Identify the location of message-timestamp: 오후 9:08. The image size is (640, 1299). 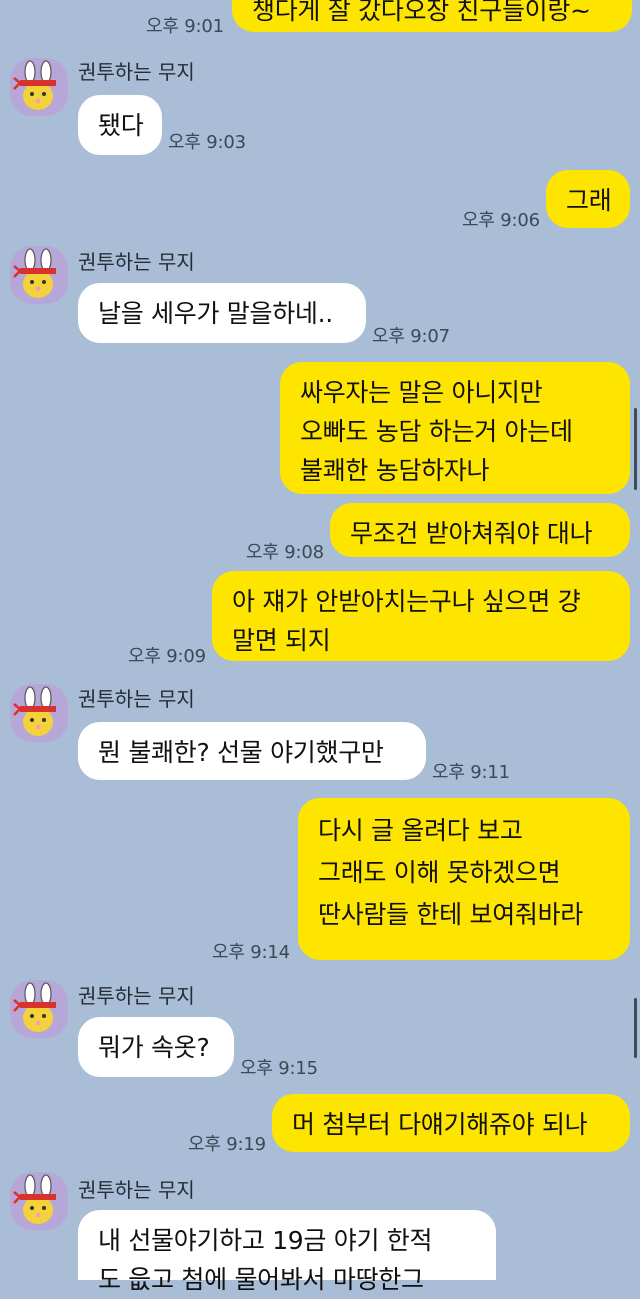
(285, 552).